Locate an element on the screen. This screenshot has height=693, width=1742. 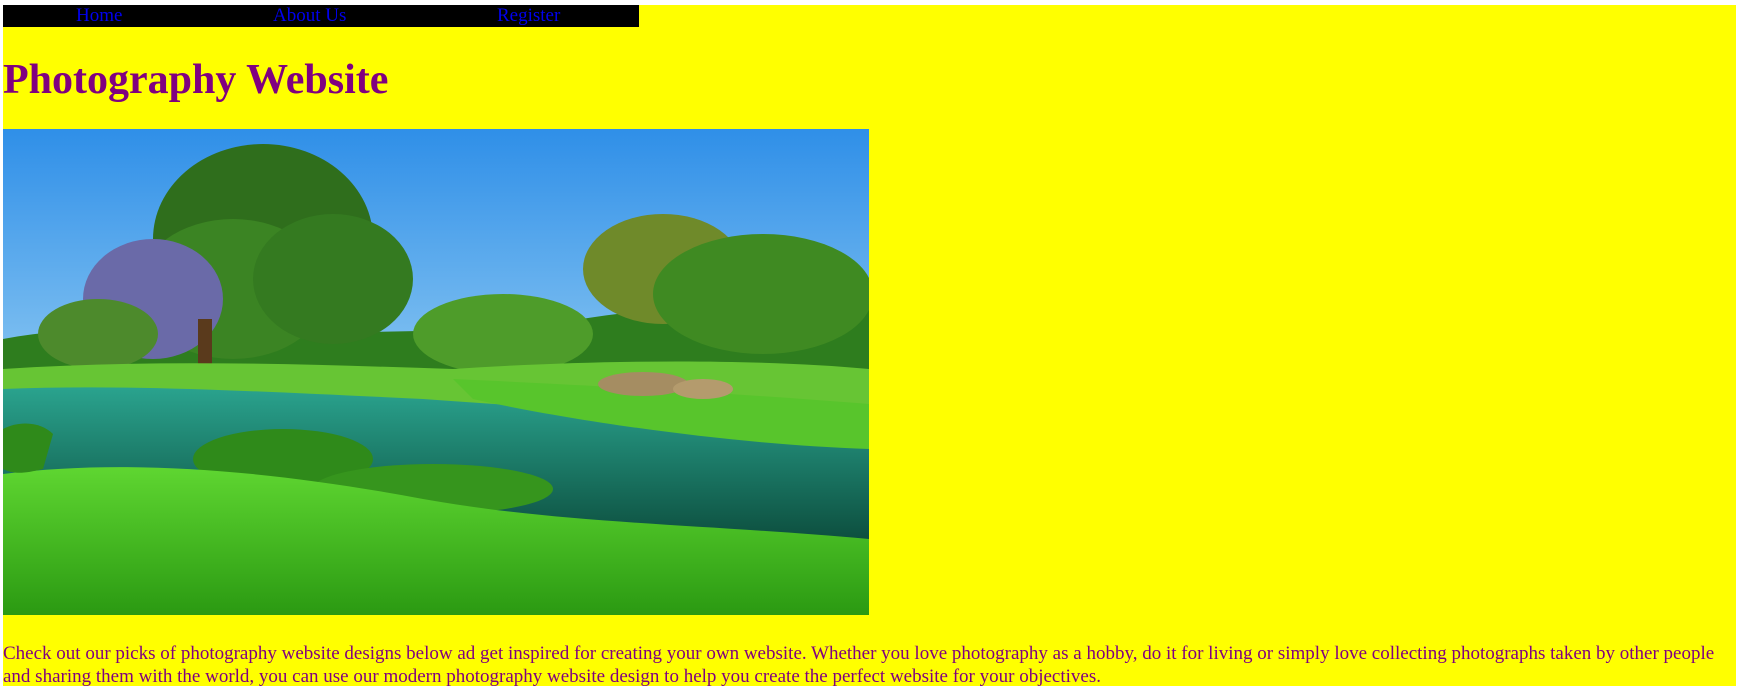
page-title: Photography Website is located at coordinates (196, 80).